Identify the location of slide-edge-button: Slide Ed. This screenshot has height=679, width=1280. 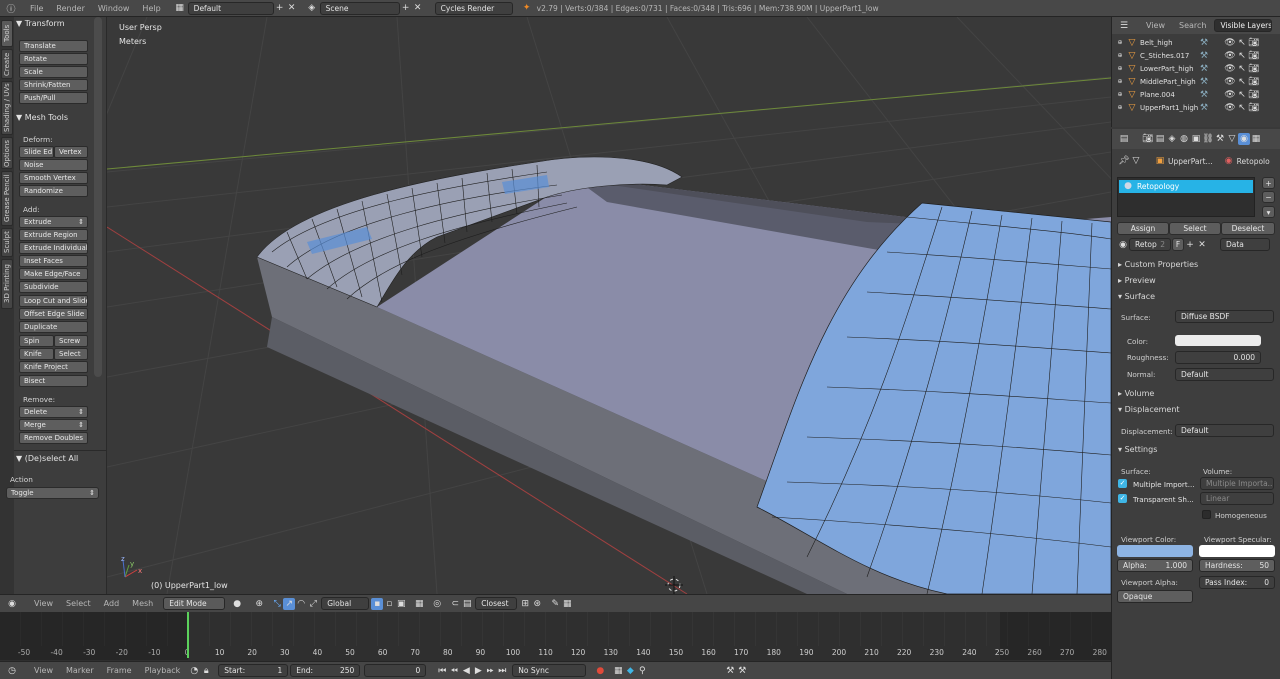
(36, 152).